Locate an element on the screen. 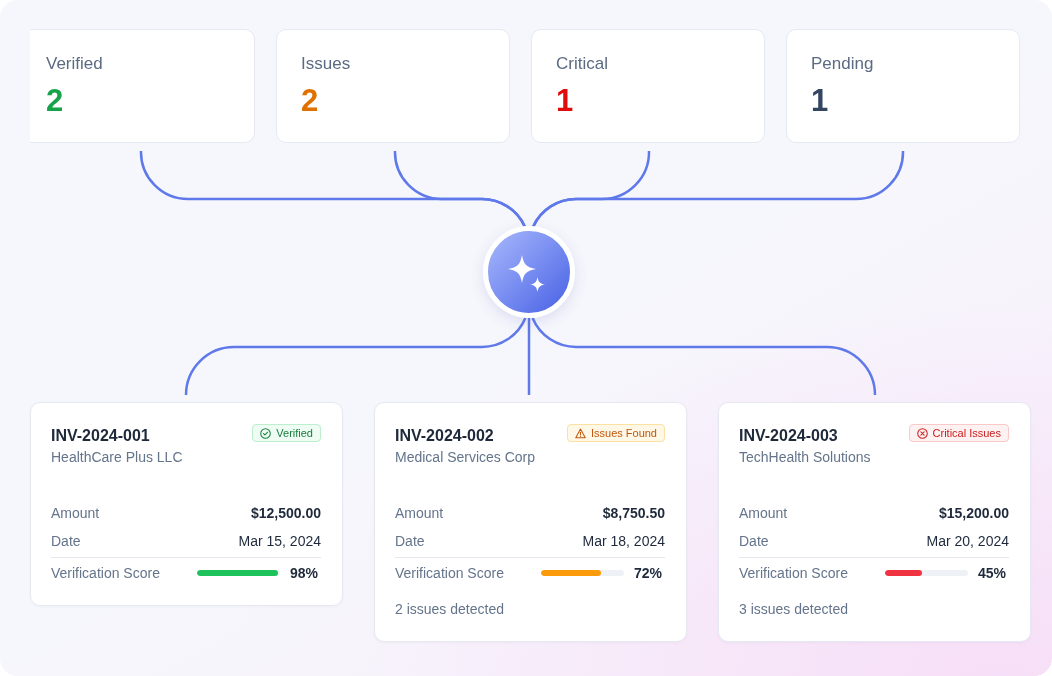 This screenshot has height=676, width=1052. warning-icon is located at coordinates (580, 433).